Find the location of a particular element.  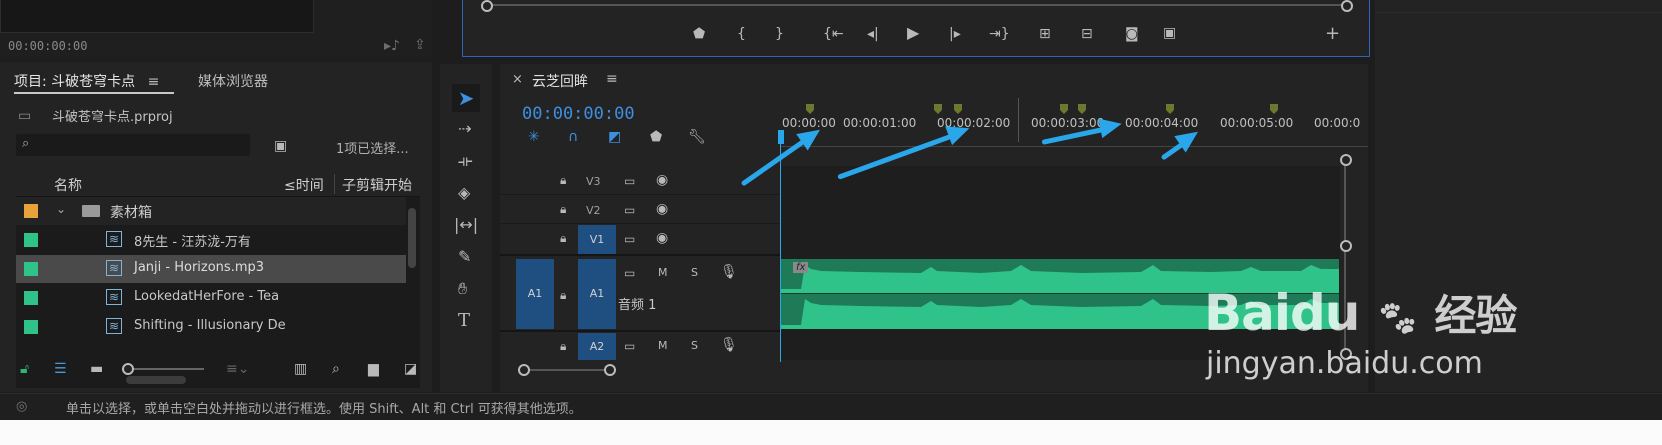

pen-tool-icon: ✎ is located at coordinates (464, 257).